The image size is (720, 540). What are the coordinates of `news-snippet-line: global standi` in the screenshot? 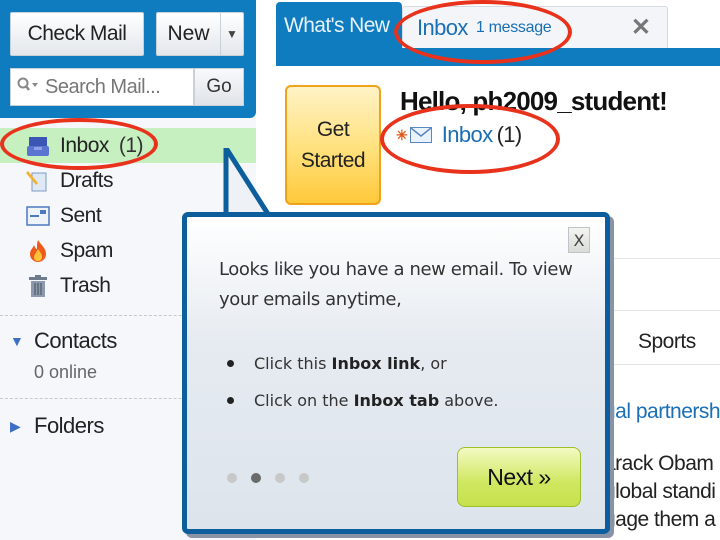 It's located at (660, 491).